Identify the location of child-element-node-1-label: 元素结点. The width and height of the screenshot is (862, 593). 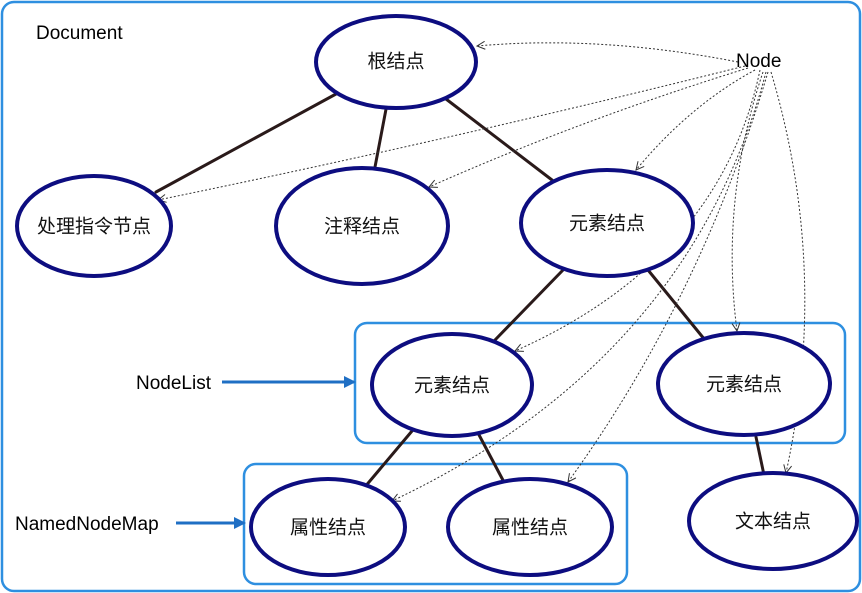
(452, 386).